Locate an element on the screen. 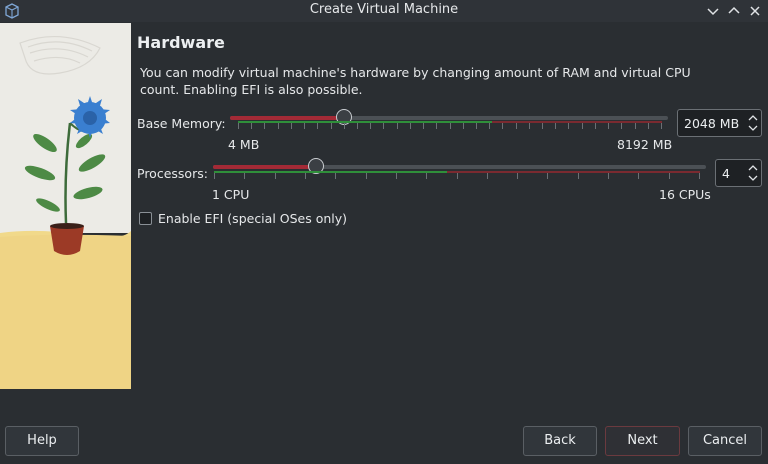 The height and width of the screenshot is (464, 768). window-title: Create Virtual Machine is located at coordinates (384, 9).